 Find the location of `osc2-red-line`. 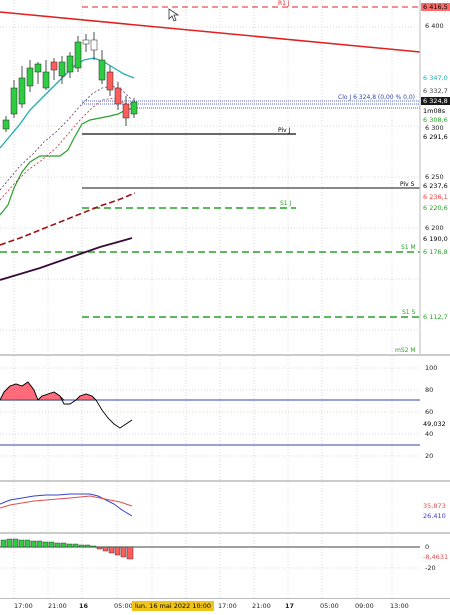

osc2-red-line is located at coordinates (66, 502).